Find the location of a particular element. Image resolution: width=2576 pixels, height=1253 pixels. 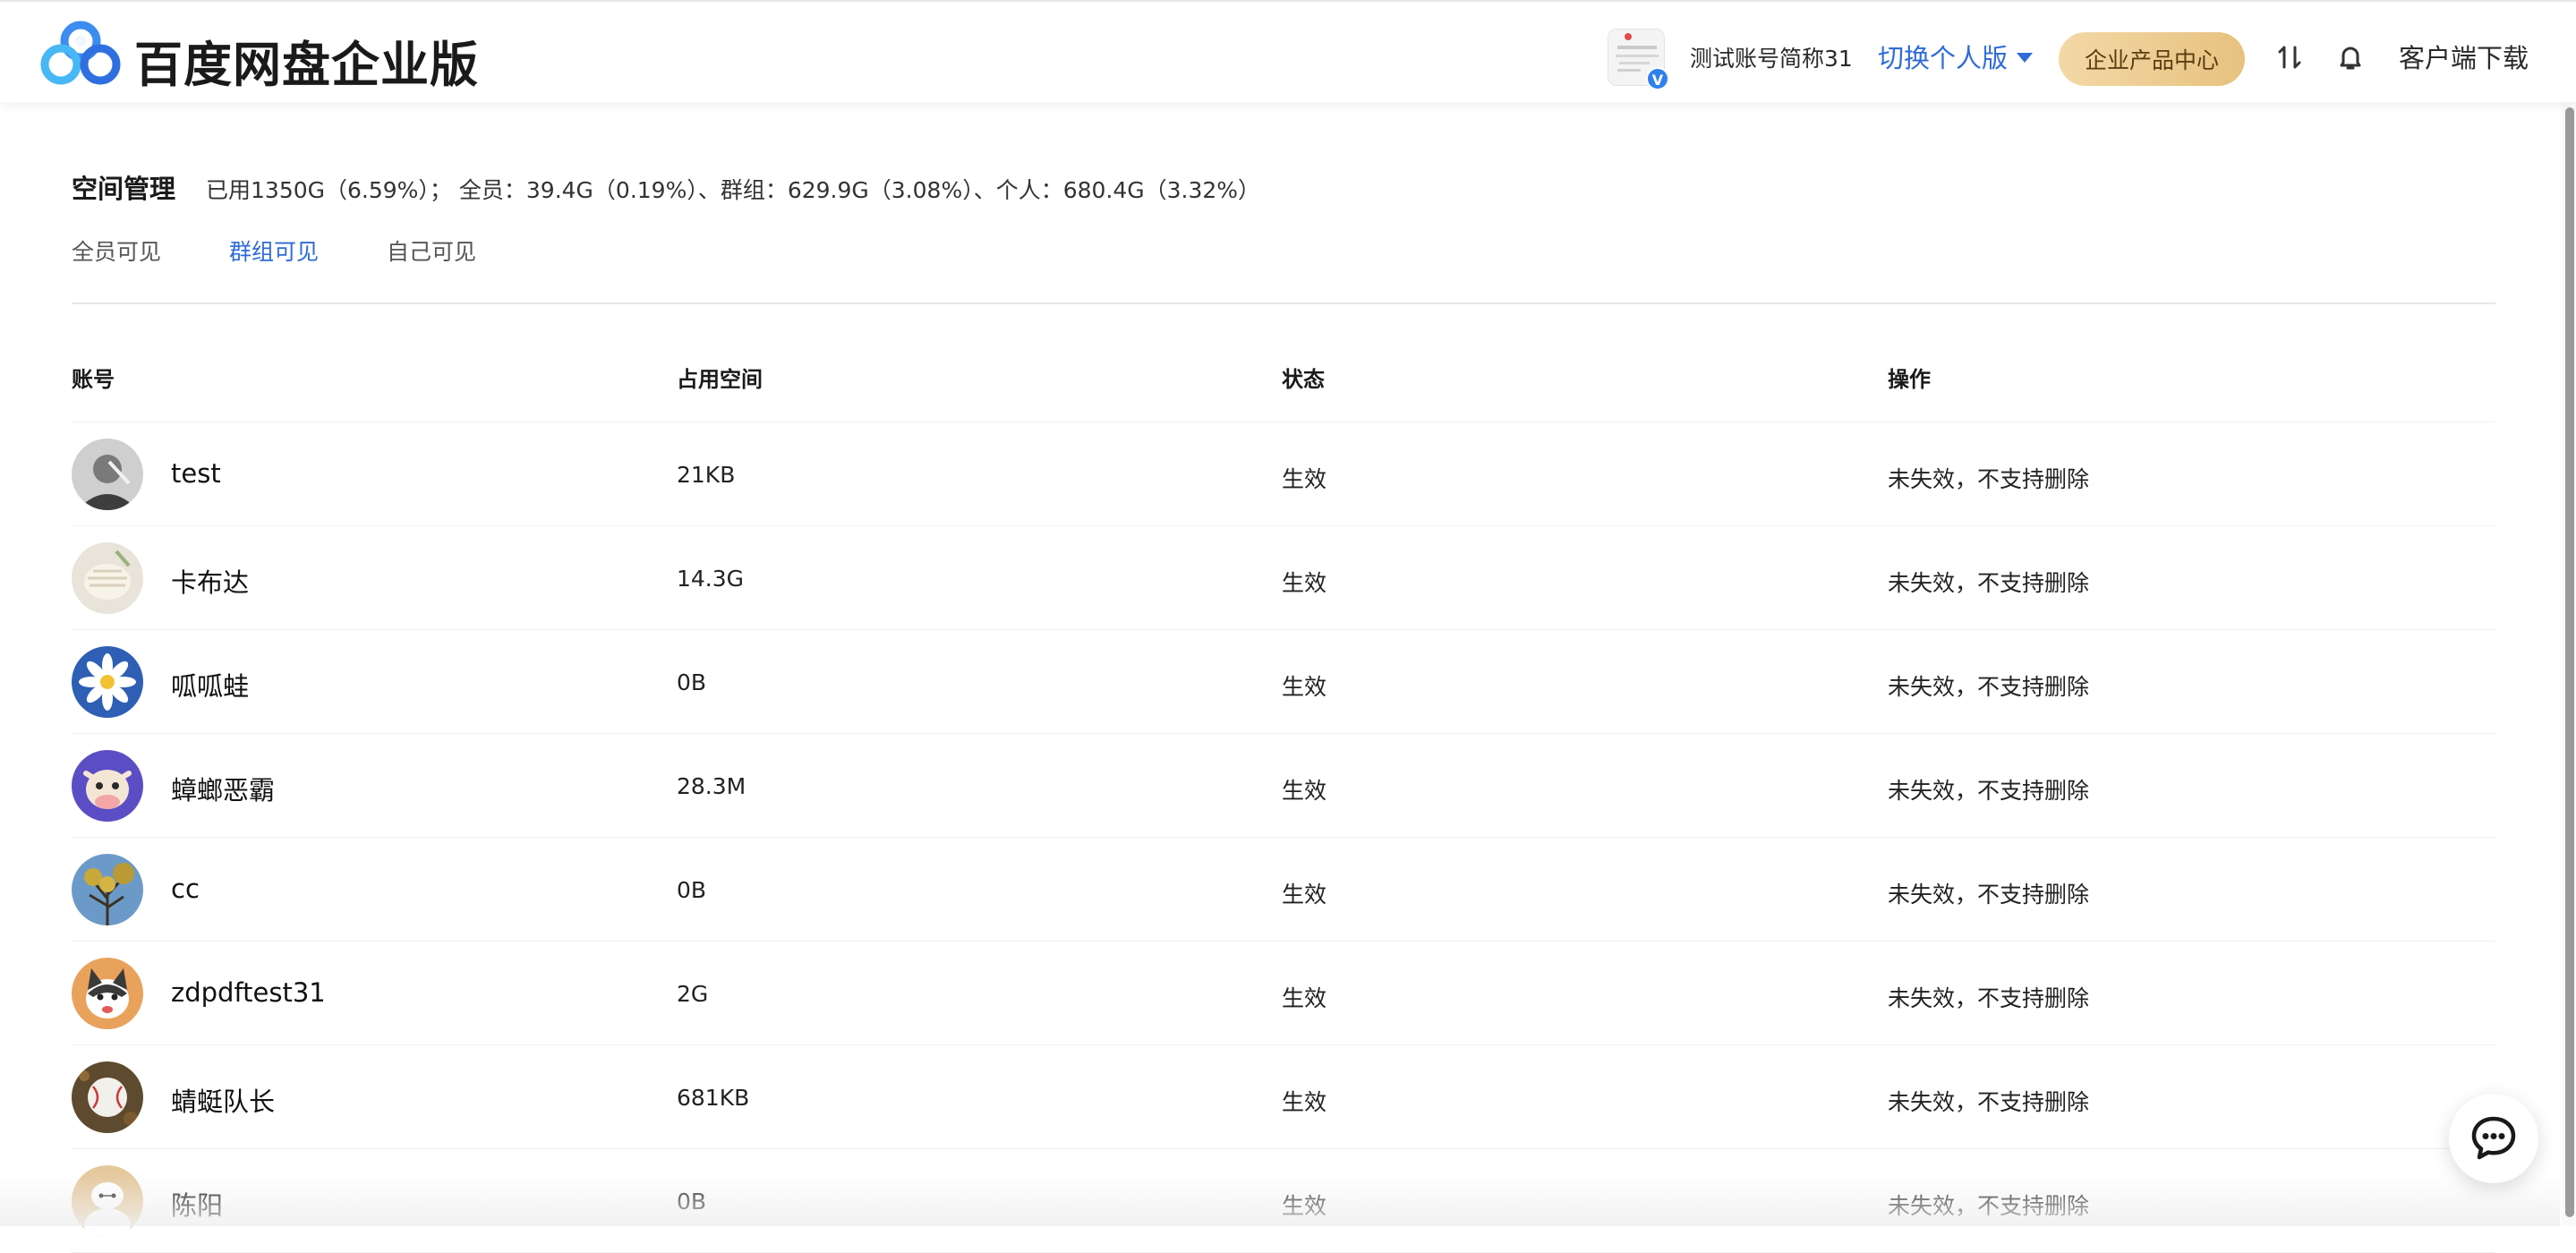

baidu-netdisk-logo-icon is located at coordinates (80, 53).